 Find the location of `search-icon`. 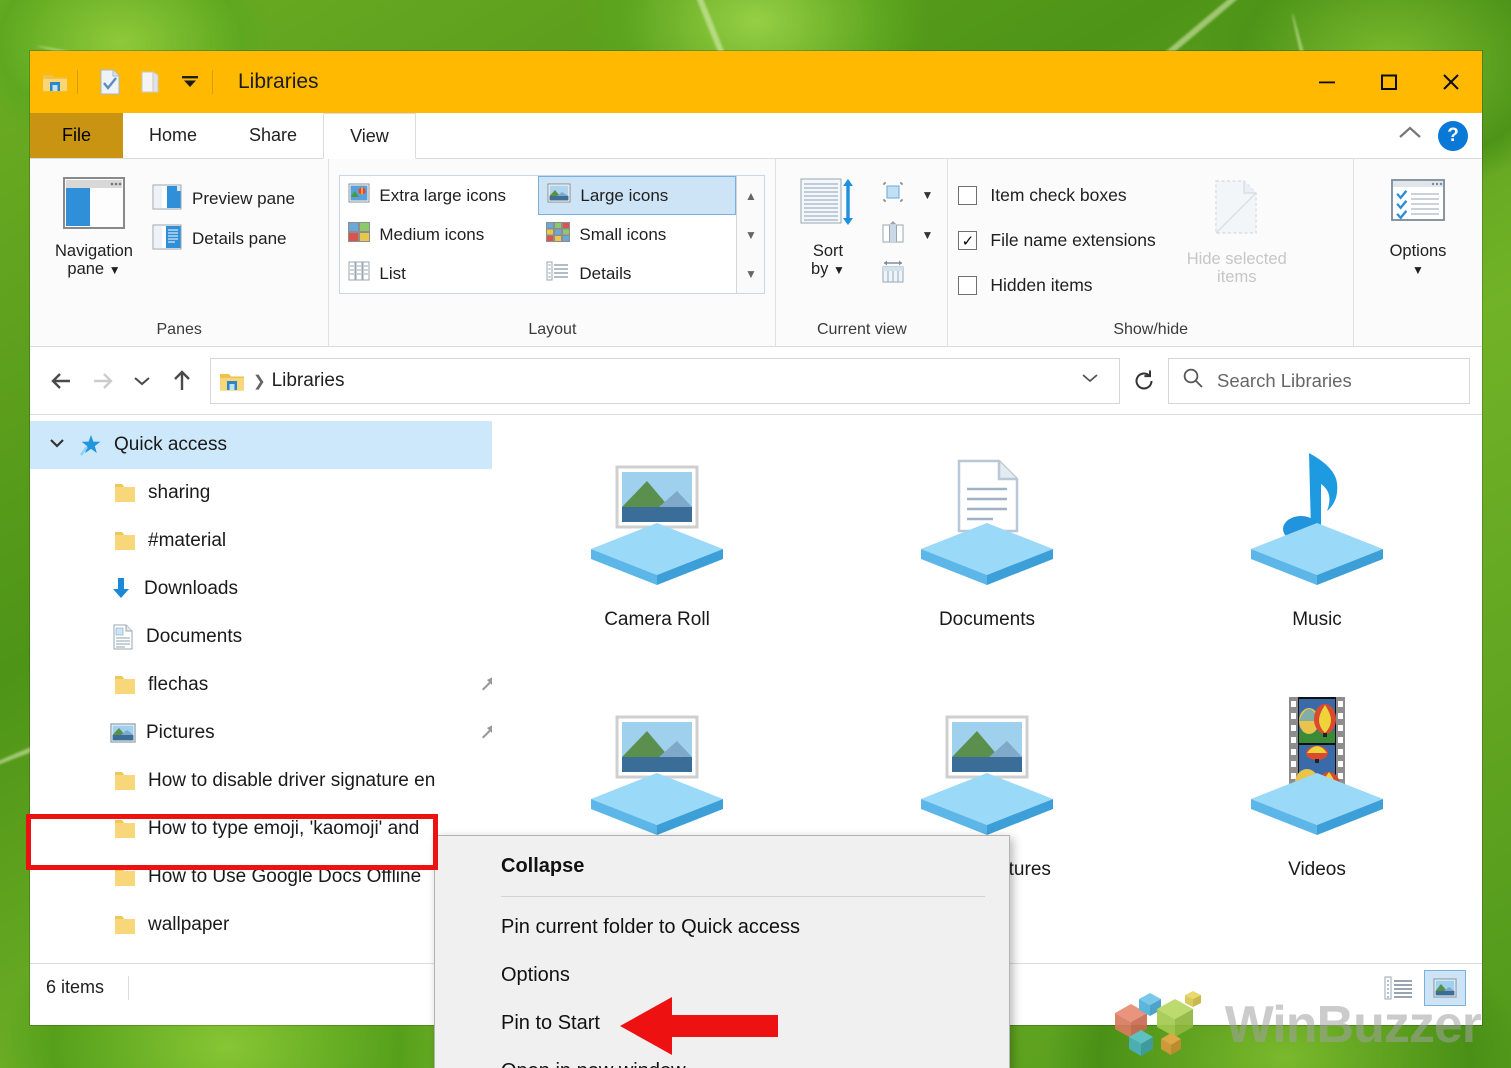

search-icon is located at coordinates (1193, 380).